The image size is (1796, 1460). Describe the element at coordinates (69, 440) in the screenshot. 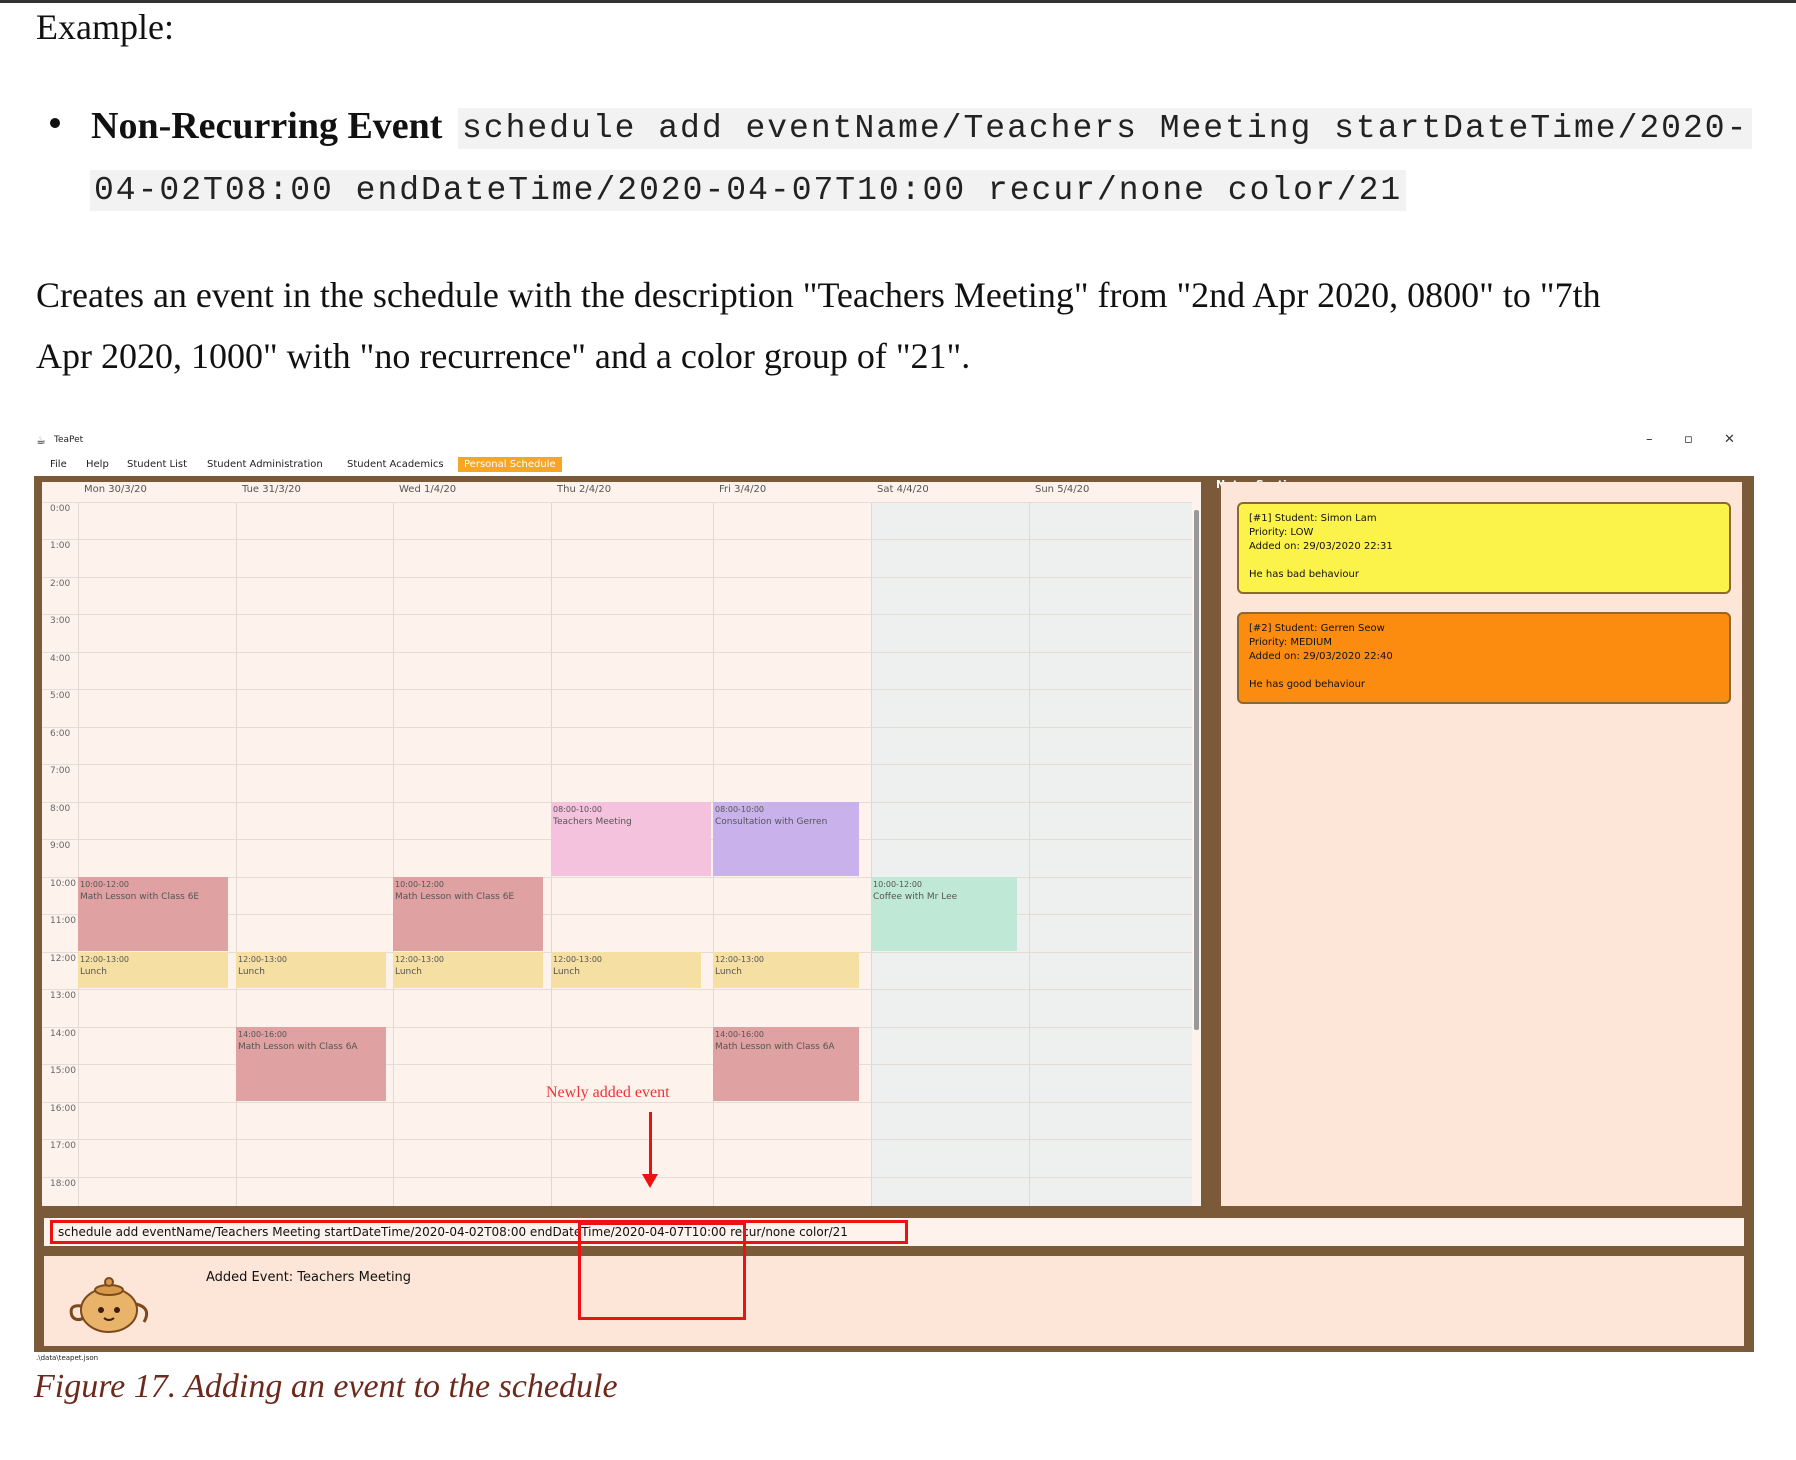

I see `app-title: TeaPet` at that location.